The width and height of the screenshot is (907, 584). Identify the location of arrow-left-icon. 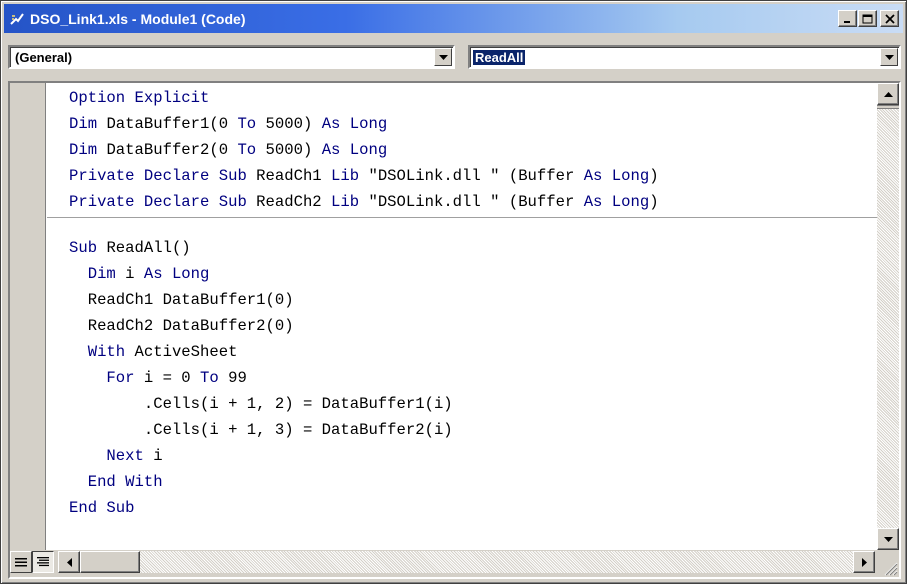
(69, 562).